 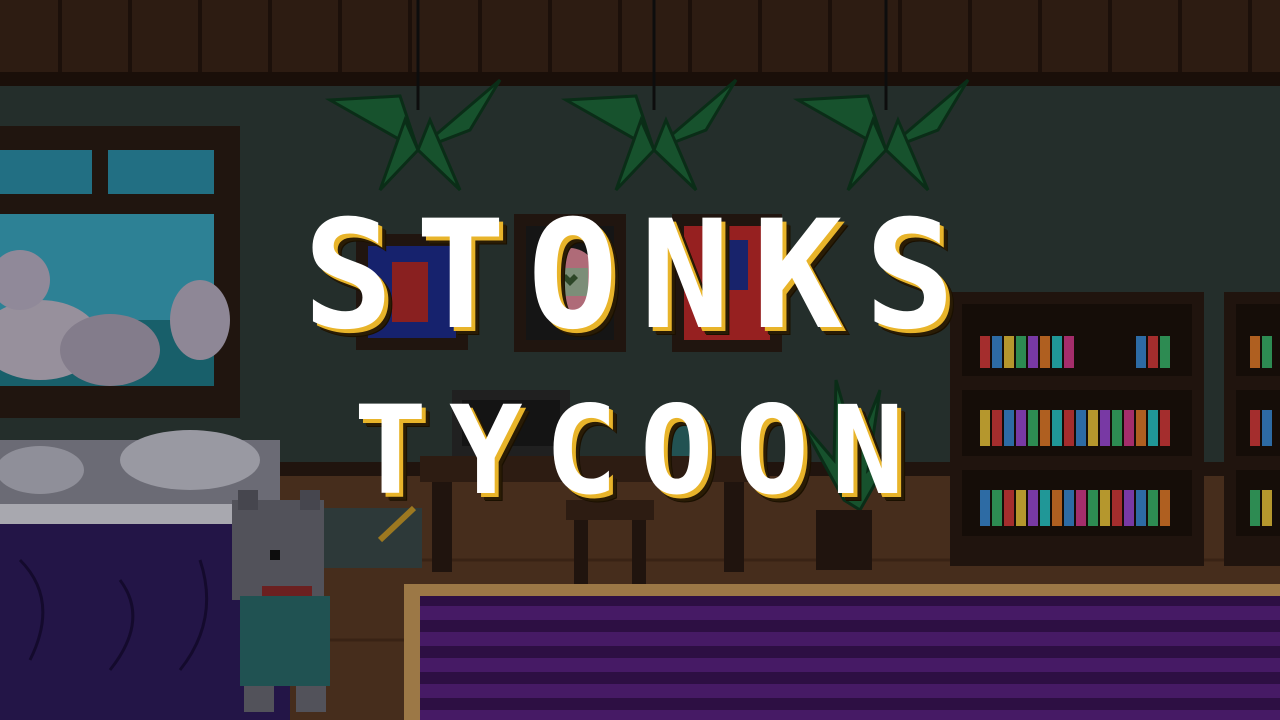 I want to click on game-title-line-2: TYCOON, so click(x=640, y=451).